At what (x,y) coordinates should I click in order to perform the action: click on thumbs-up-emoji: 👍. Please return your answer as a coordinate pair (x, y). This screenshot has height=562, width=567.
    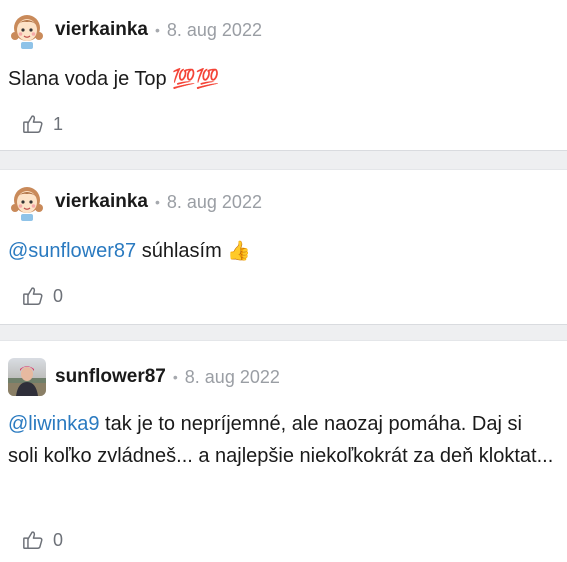
    Looking at the image, I should click on (239, 251).